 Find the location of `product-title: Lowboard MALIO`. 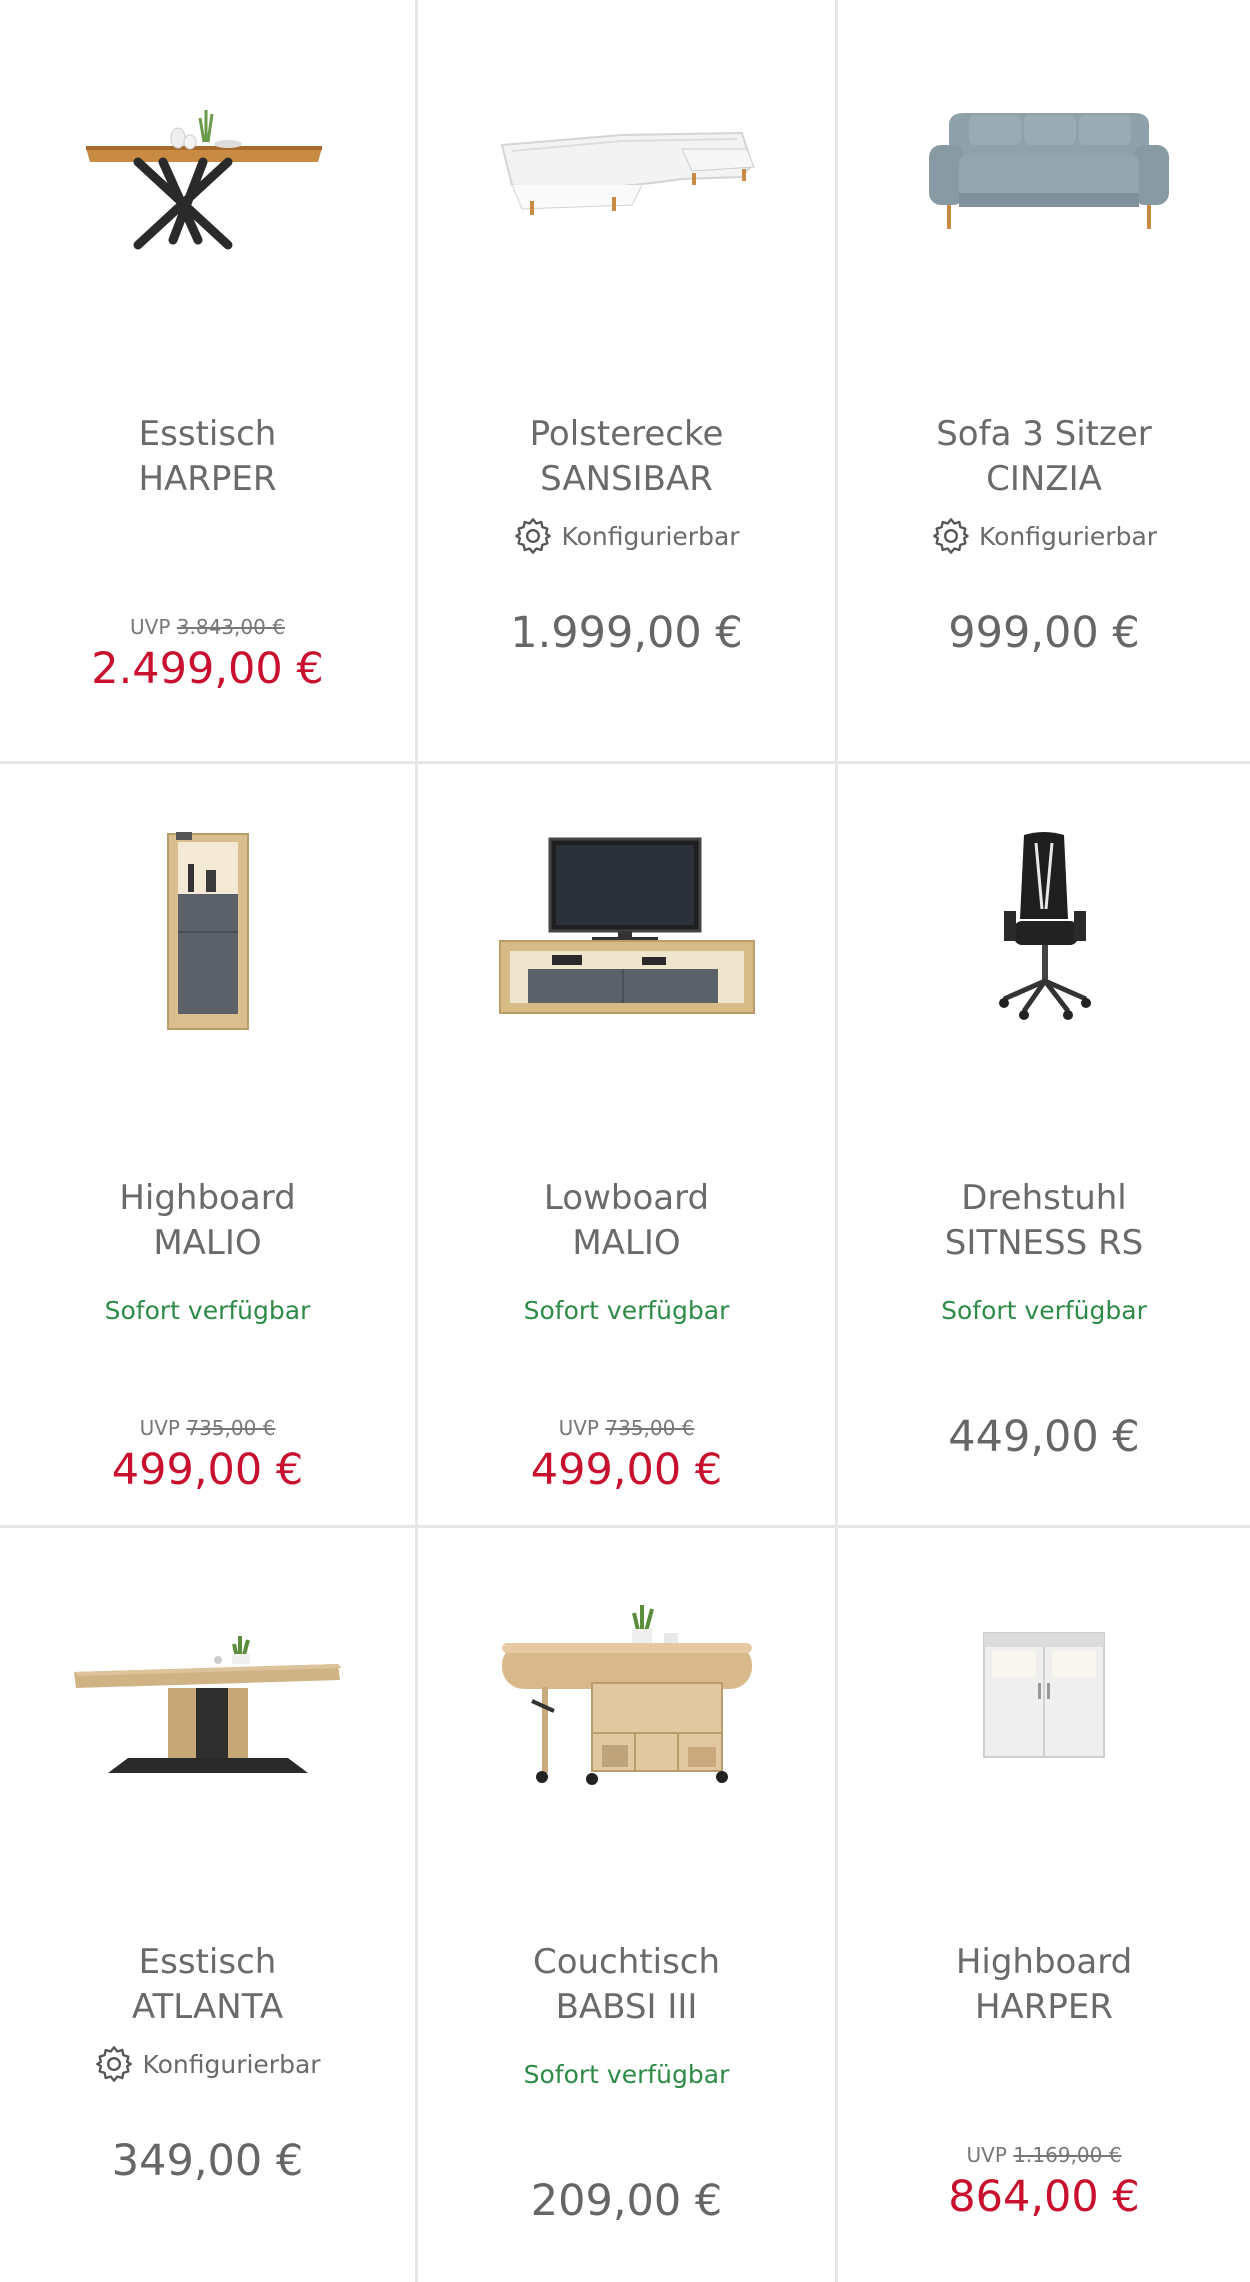

product-title: Lowboard MALIO is located at coordinates (626, 1221).